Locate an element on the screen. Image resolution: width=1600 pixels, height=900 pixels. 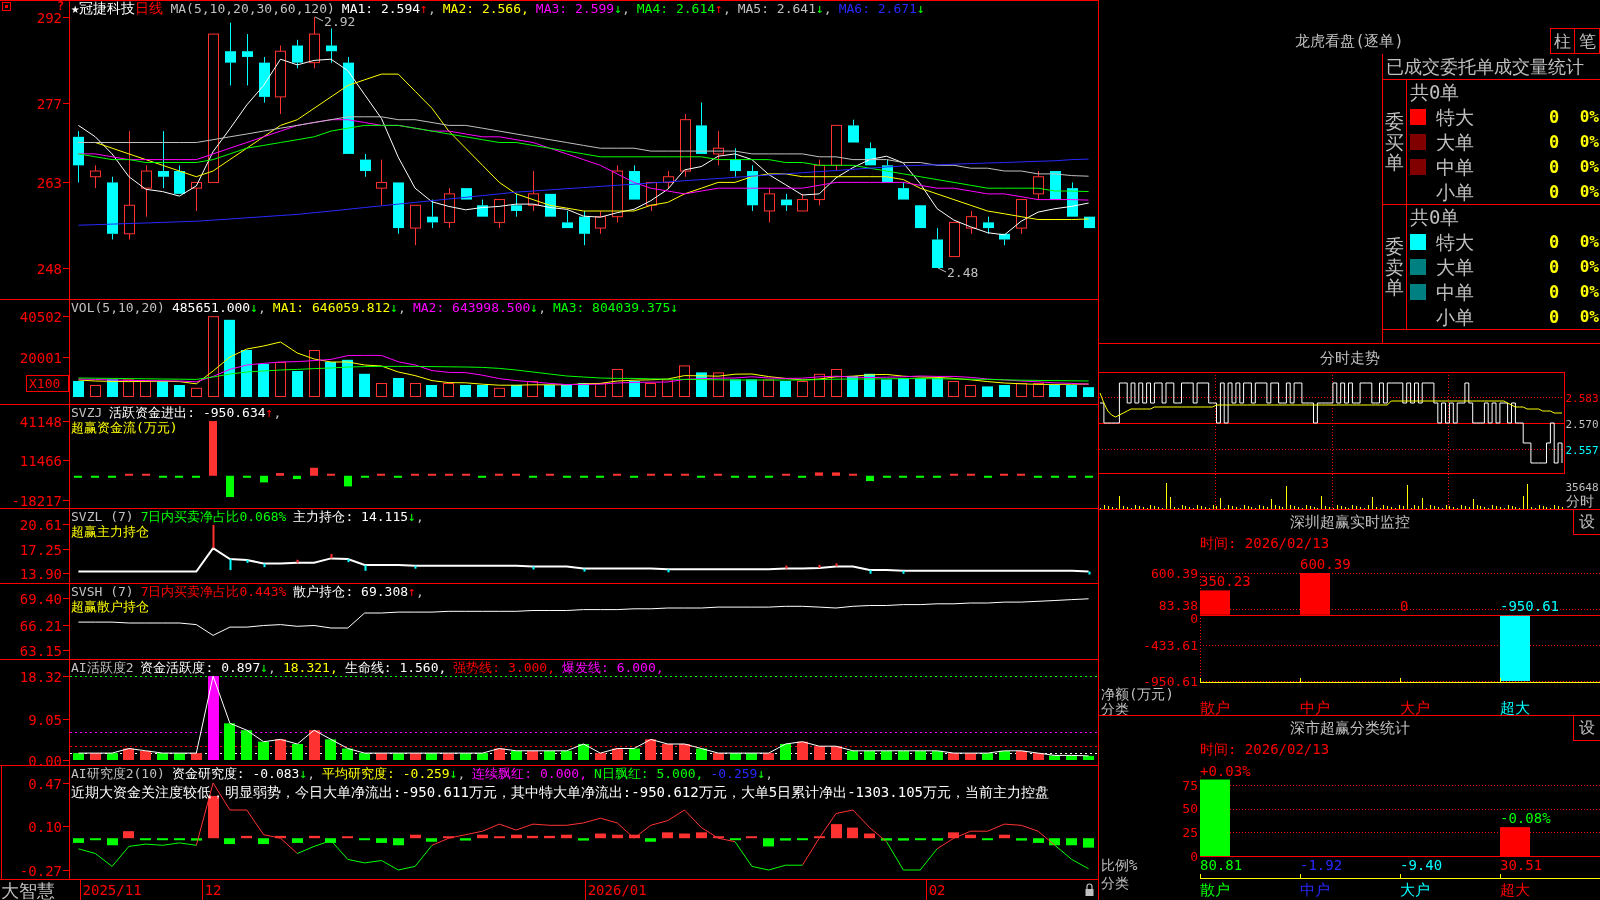
view-mode-button: 柱 is located at coordinates (1562, 41).